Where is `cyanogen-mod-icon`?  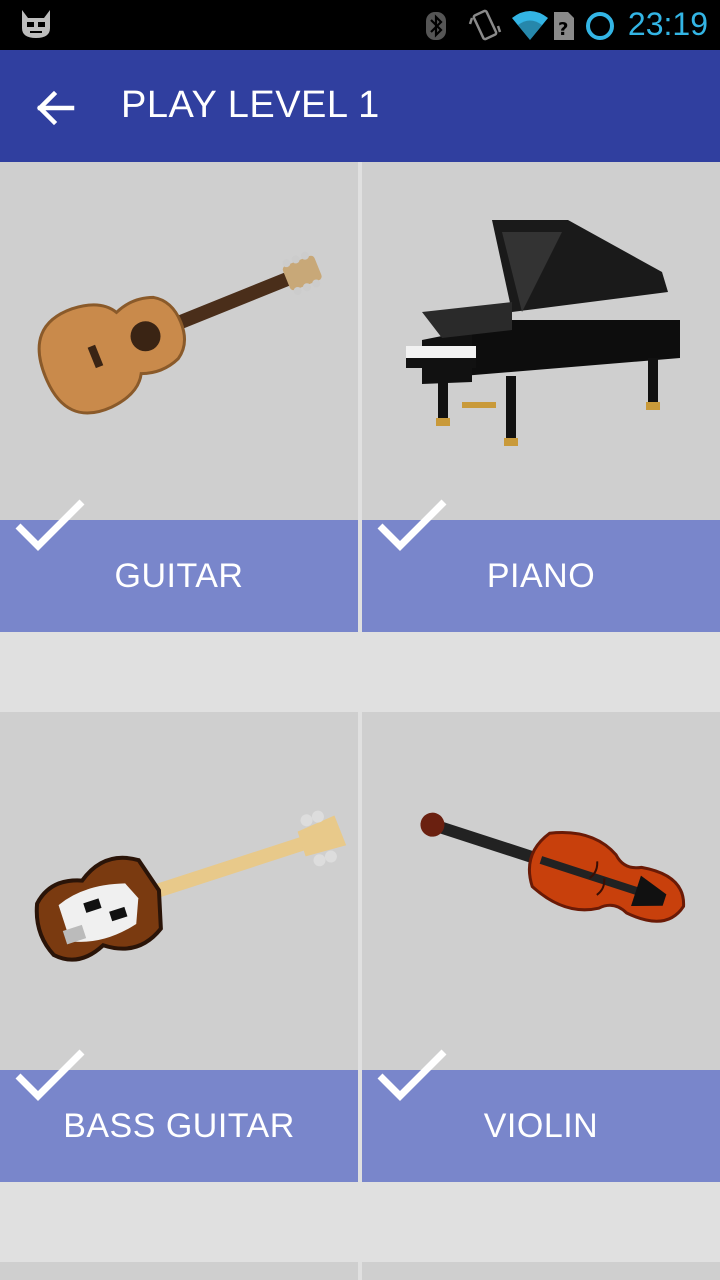 cyanogen-mod-icon is located at coordinates (36, 24).